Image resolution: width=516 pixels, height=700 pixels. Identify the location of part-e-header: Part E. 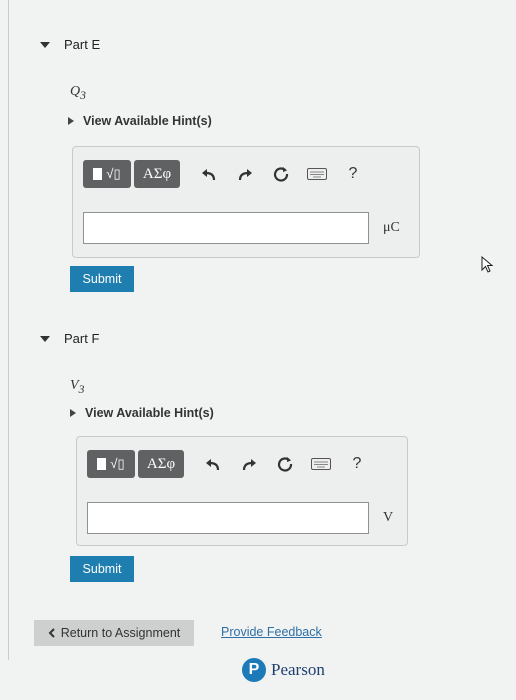
(70, 44).